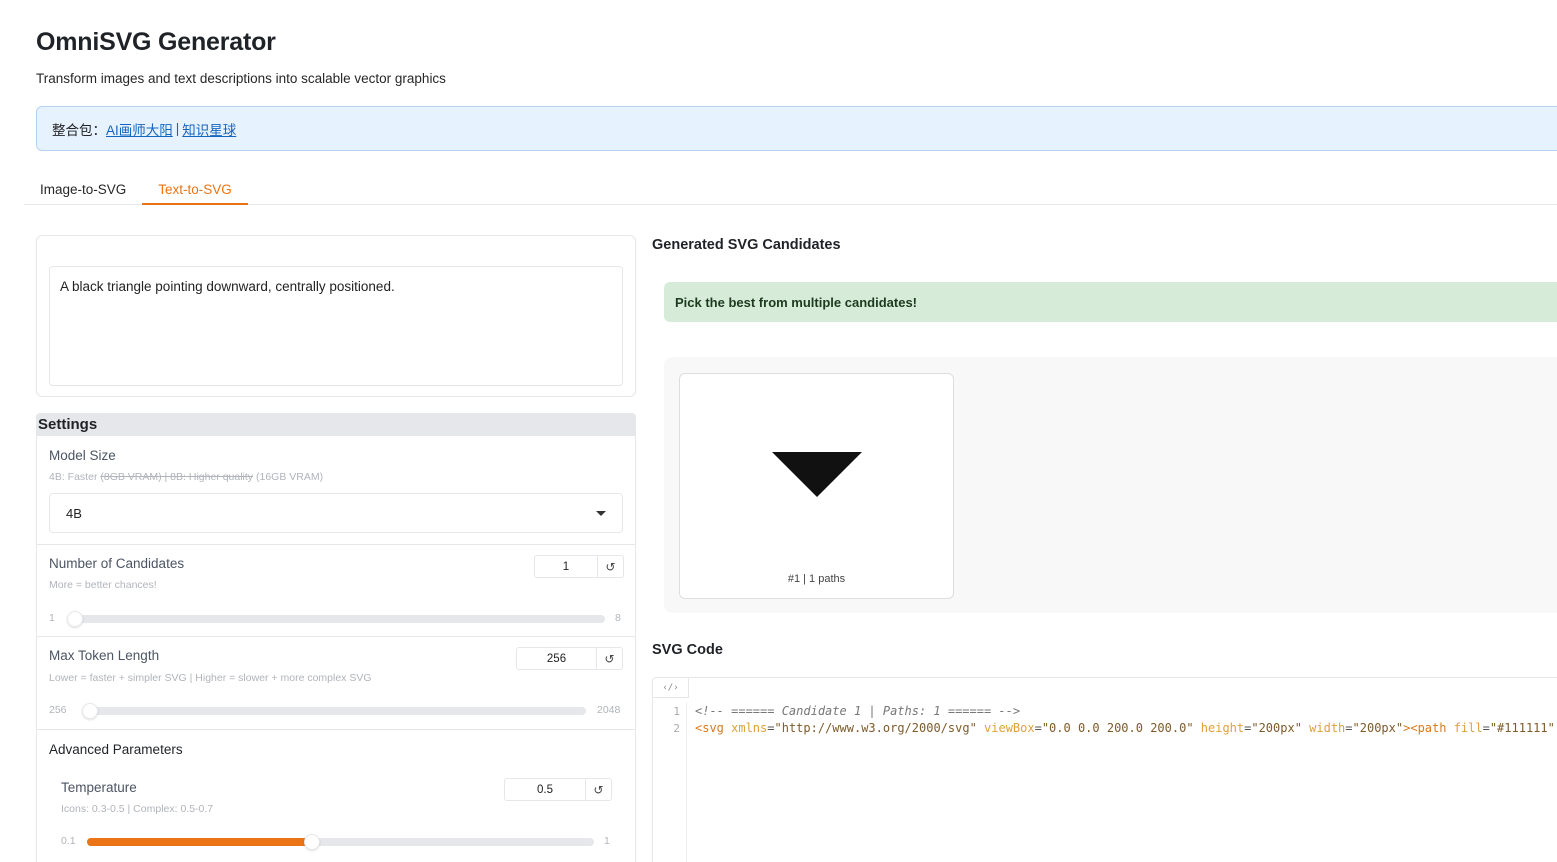 The width and height of the screenshot is (1557, 862). Describe the element at coordinates (709, 728) in the screenshot. I see `code-token: <svg` at that location.